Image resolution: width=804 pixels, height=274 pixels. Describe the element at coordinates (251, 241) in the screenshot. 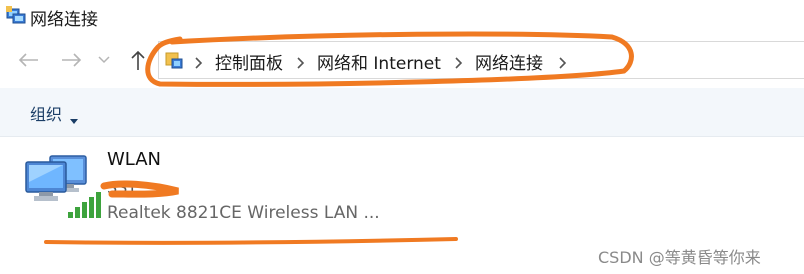

I see `adapter-underline` at that location.